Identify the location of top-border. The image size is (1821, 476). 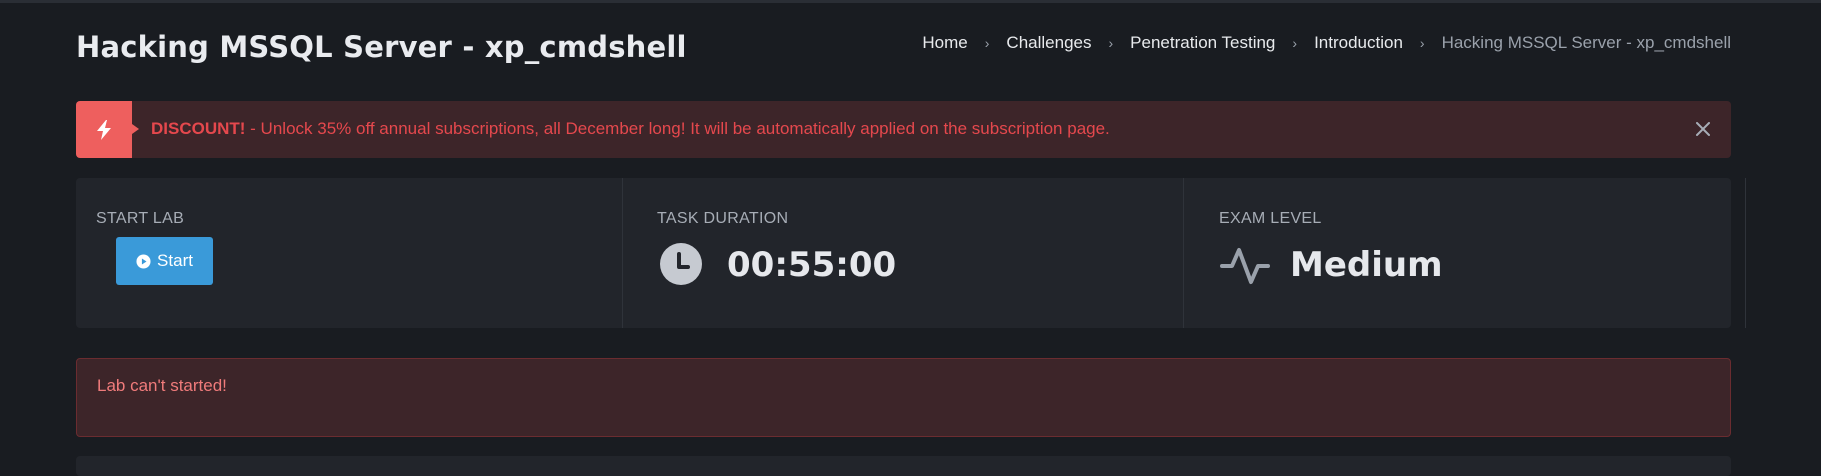
(910, 1).